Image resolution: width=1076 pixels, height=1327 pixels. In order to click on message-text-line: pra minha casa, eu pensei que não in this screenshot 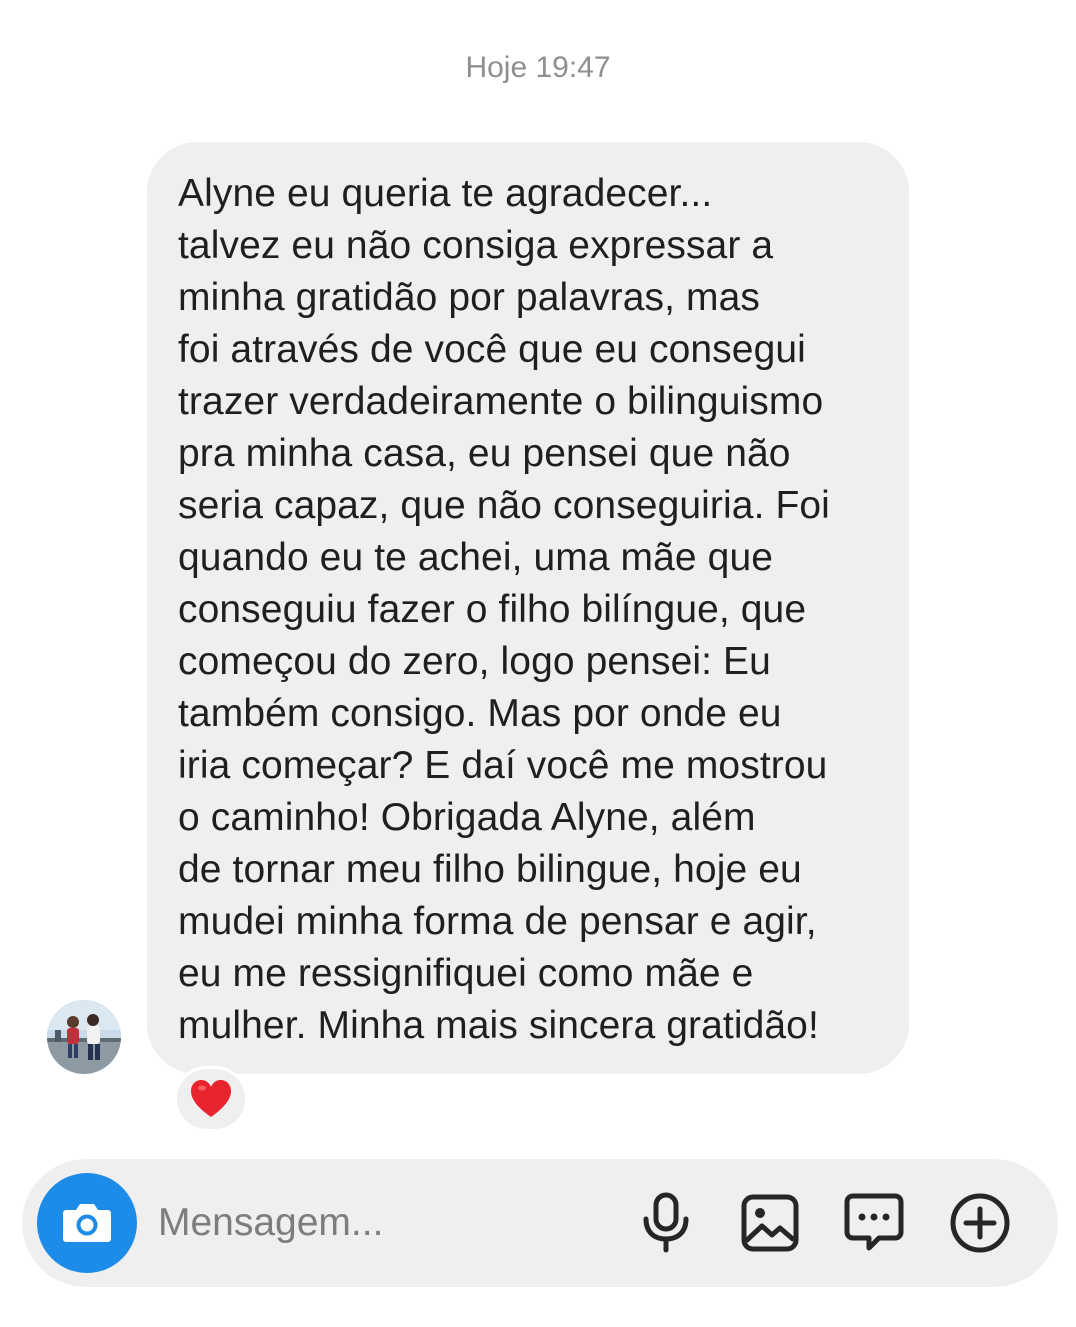, I will do `click(484, 453)`.